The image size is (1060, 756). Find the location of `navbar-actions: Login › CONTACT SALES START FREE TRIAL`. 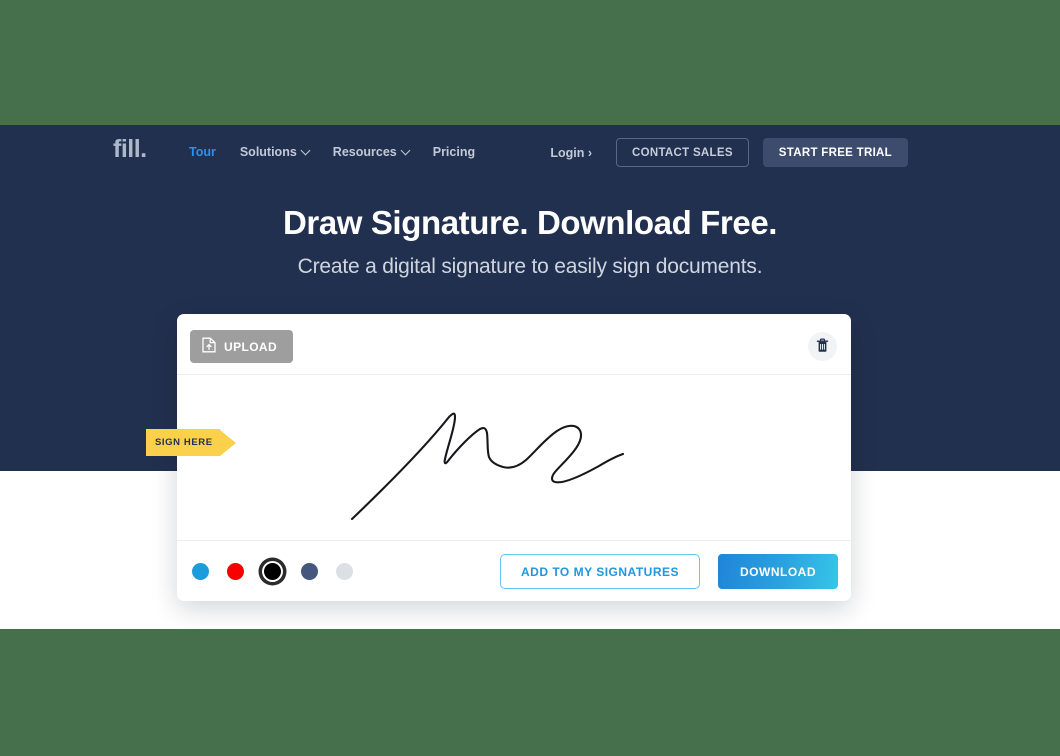

navbar-actions: Login › CONTACT SALES START FREE TRIAL is located at coordinates (729, 152).